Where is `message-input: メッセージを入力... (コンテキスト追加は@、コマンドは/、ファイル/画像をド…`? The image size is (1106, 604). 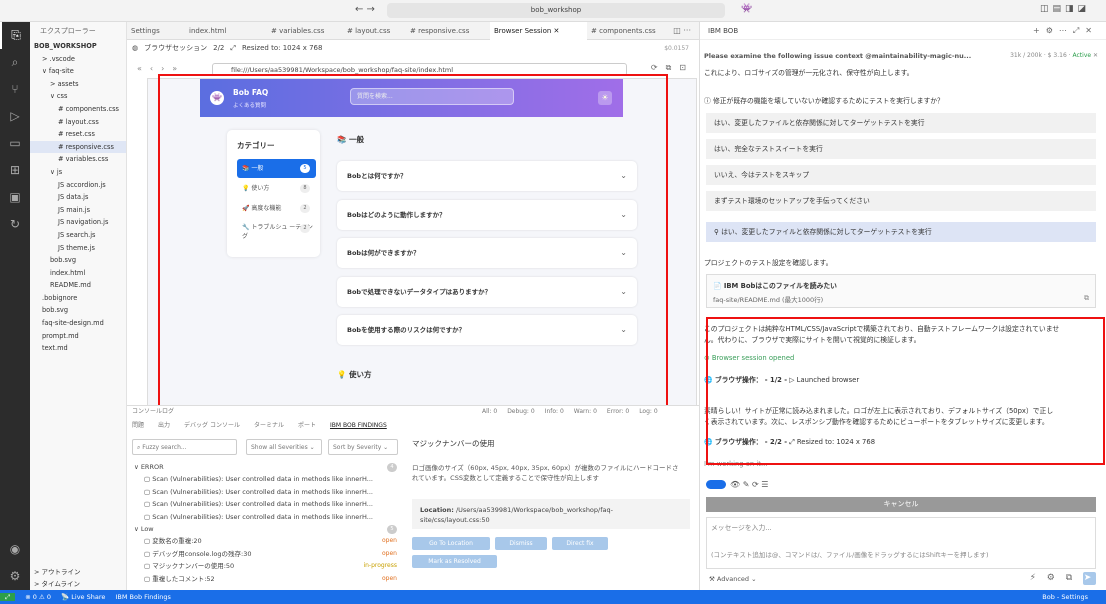
message-input: メッセージを入力... (コンテキスト追加は@、コマンドは/、ファイル/画像をド… is located at coordinates (901, 543).